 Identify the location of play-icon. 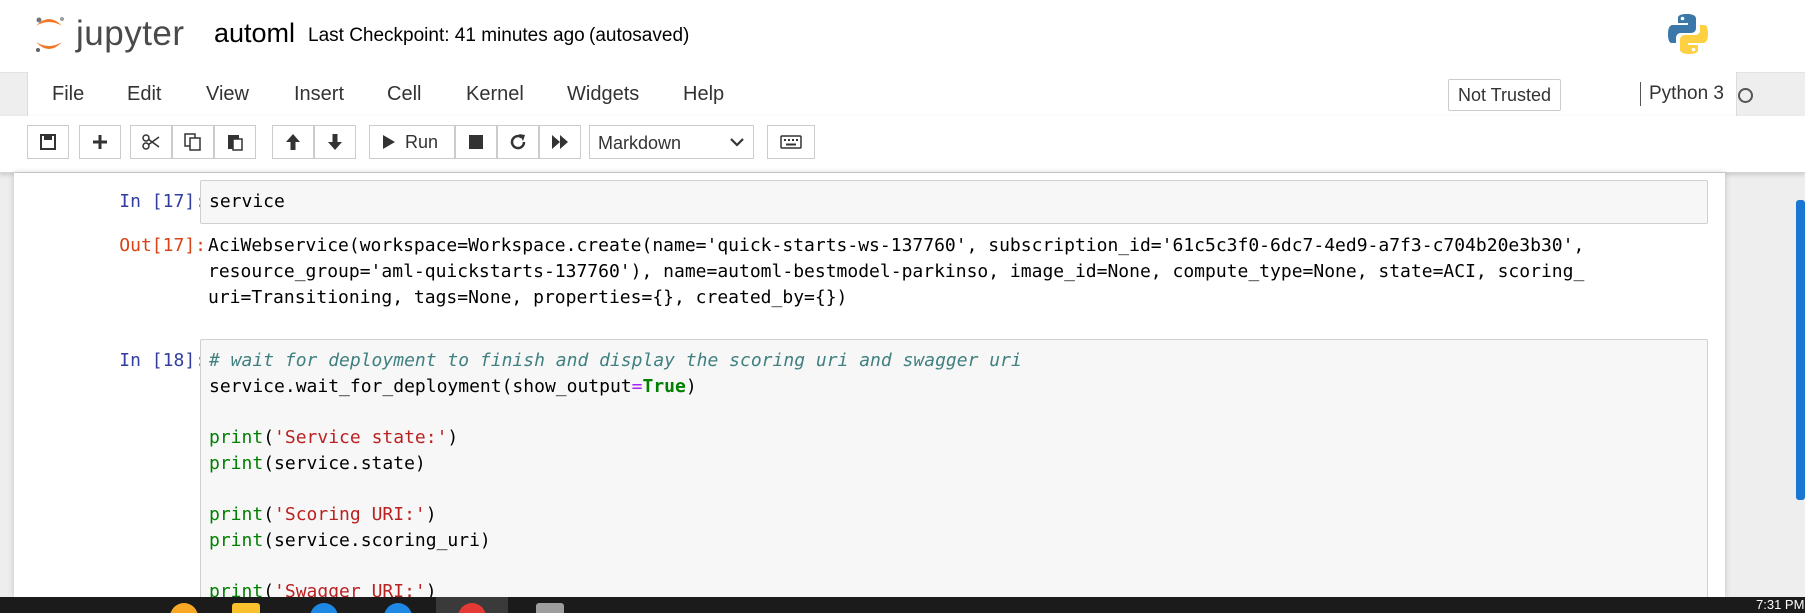
(389, 142).